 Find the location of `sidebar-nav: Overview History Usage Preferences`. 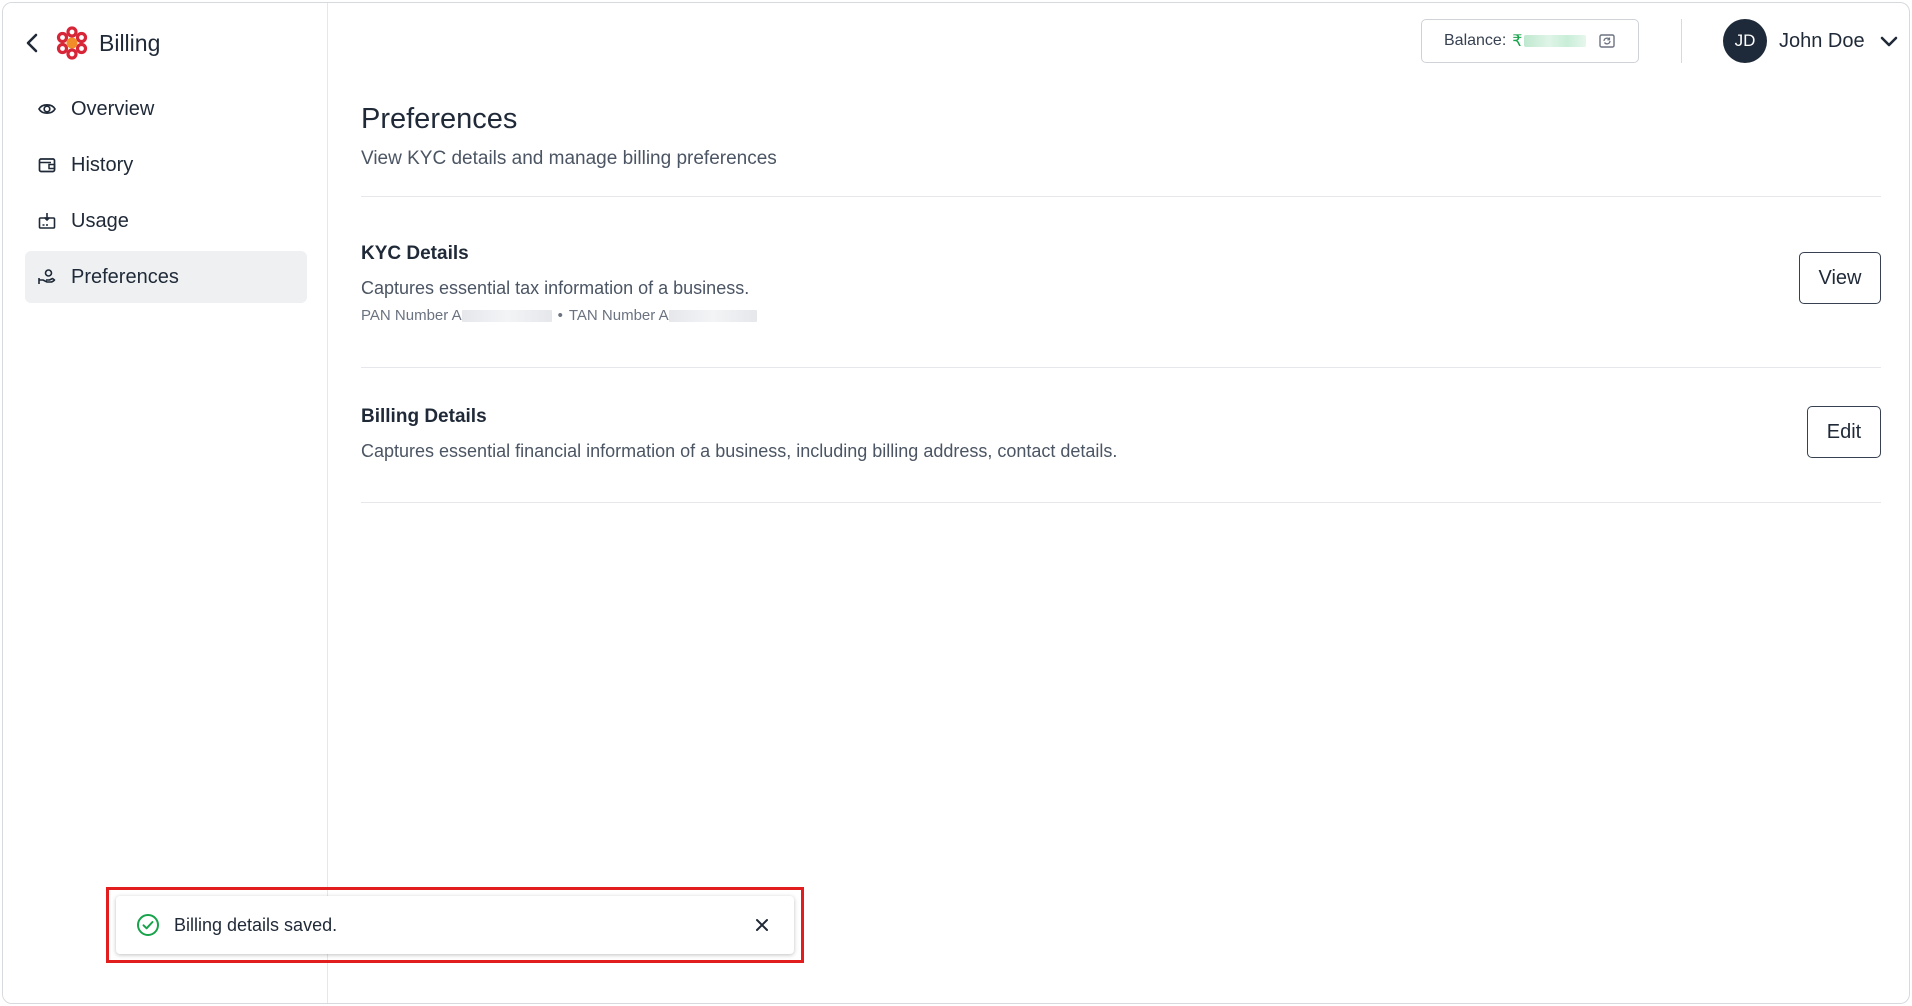

sidebar-nav: Overview History Usage Preferences is located at coordinates (166, 195).